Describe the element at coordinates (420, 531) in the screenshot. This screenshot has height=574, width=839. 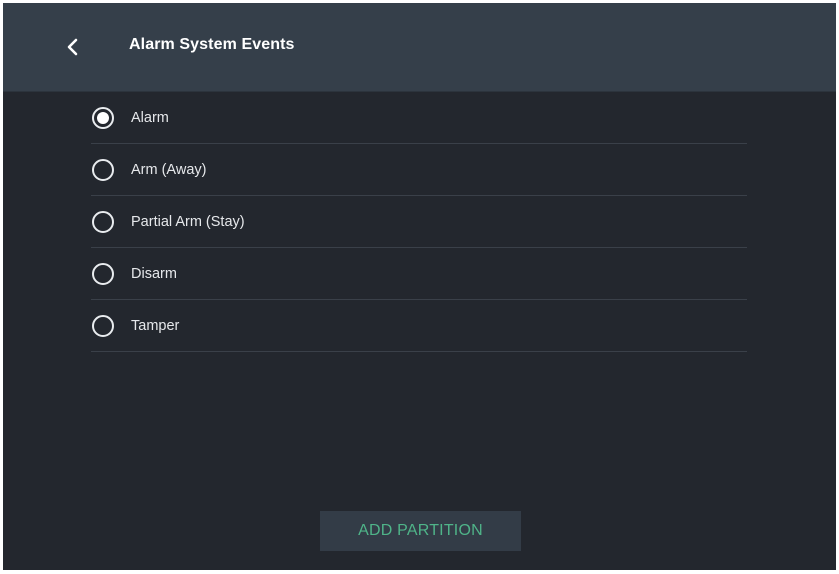
I see `add-partition-button: ADD PARTITION` at that location.